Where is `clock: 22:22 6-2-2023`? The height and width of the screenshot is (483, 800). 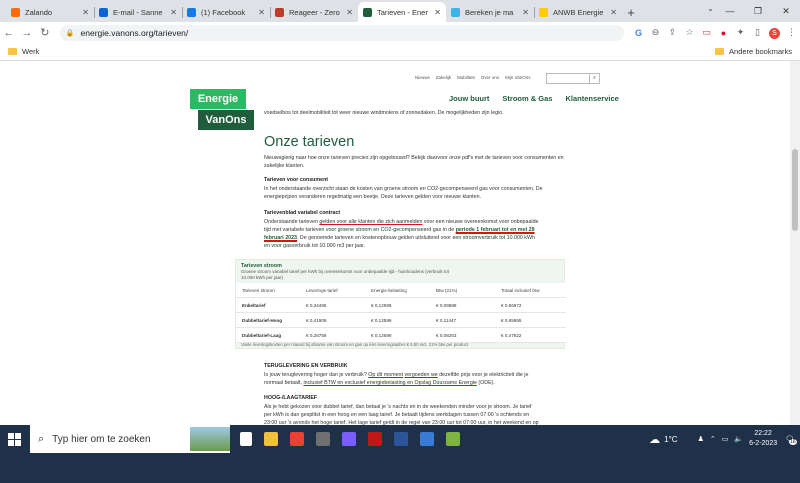 clock: 22:22 6-2-2023 is located at coordinates (763, 439).